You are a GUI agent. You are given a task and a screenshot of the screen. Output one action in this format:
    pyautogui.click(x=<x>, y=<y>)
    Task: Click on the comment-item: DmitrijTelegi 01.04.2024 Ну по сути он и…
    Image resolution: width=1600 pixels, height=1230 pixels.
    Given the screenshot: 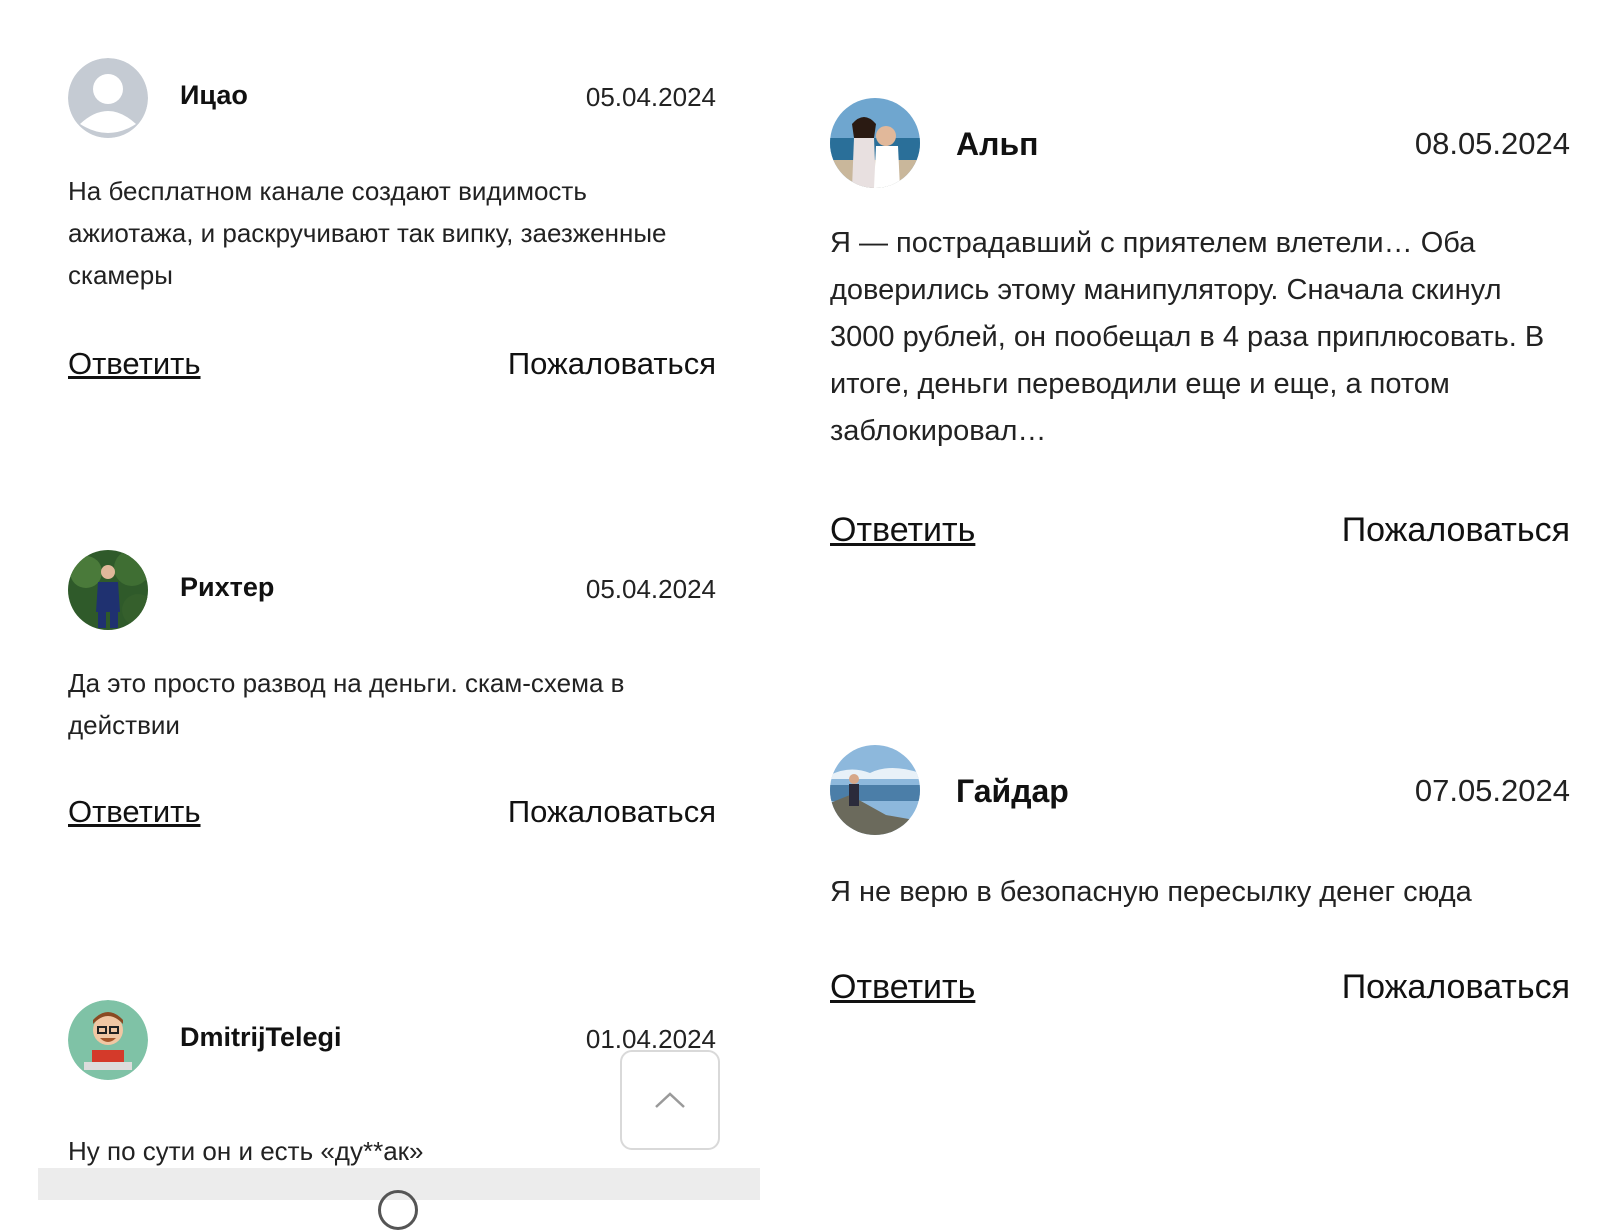 What is the action you would take?
    pyautogui.click(x=392, y=1086)
    